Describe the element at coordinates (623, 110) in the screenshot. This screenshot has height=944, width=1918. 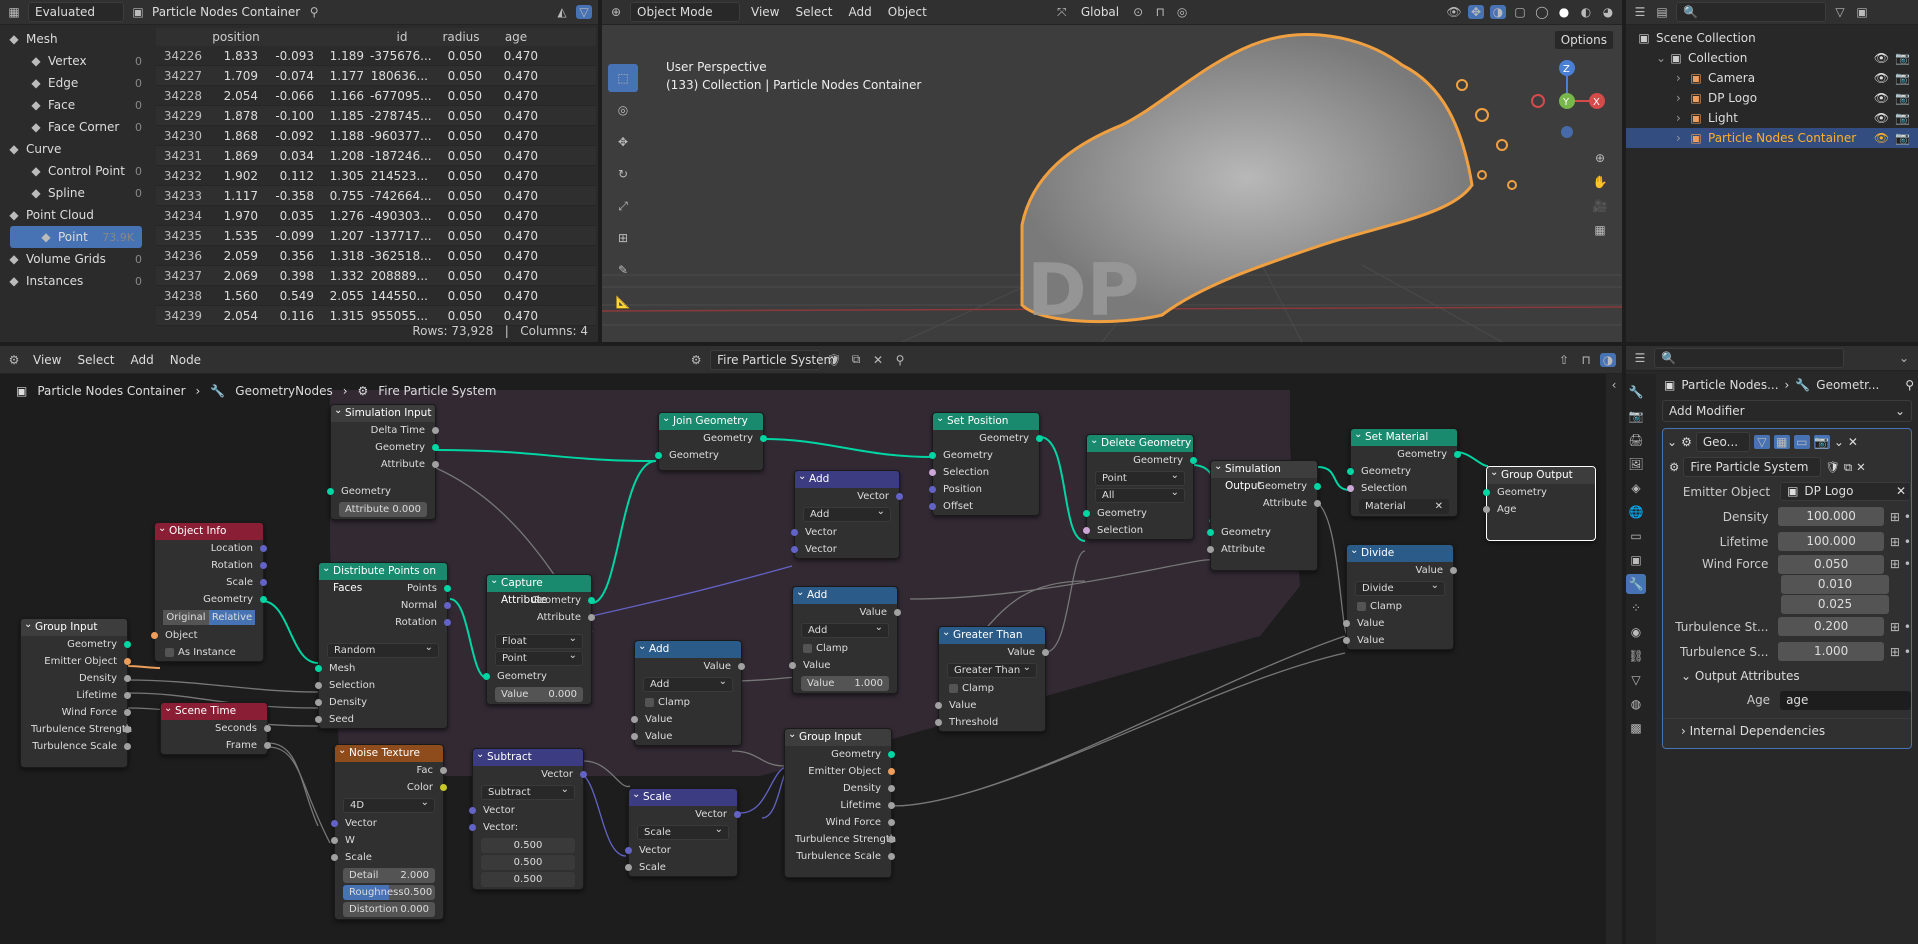
I see `cursor-tool-icon: ◎` at that location.